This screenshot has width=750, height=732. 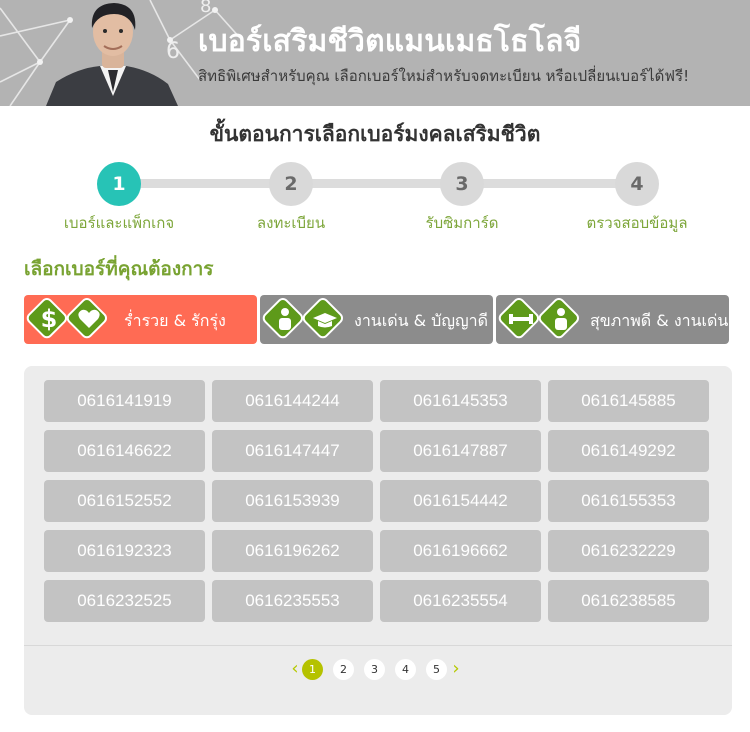 I want to click on banner-title: เบอร์เสริมชีวิตแมนเมธโธโลจี, so click(x=390, y=41).